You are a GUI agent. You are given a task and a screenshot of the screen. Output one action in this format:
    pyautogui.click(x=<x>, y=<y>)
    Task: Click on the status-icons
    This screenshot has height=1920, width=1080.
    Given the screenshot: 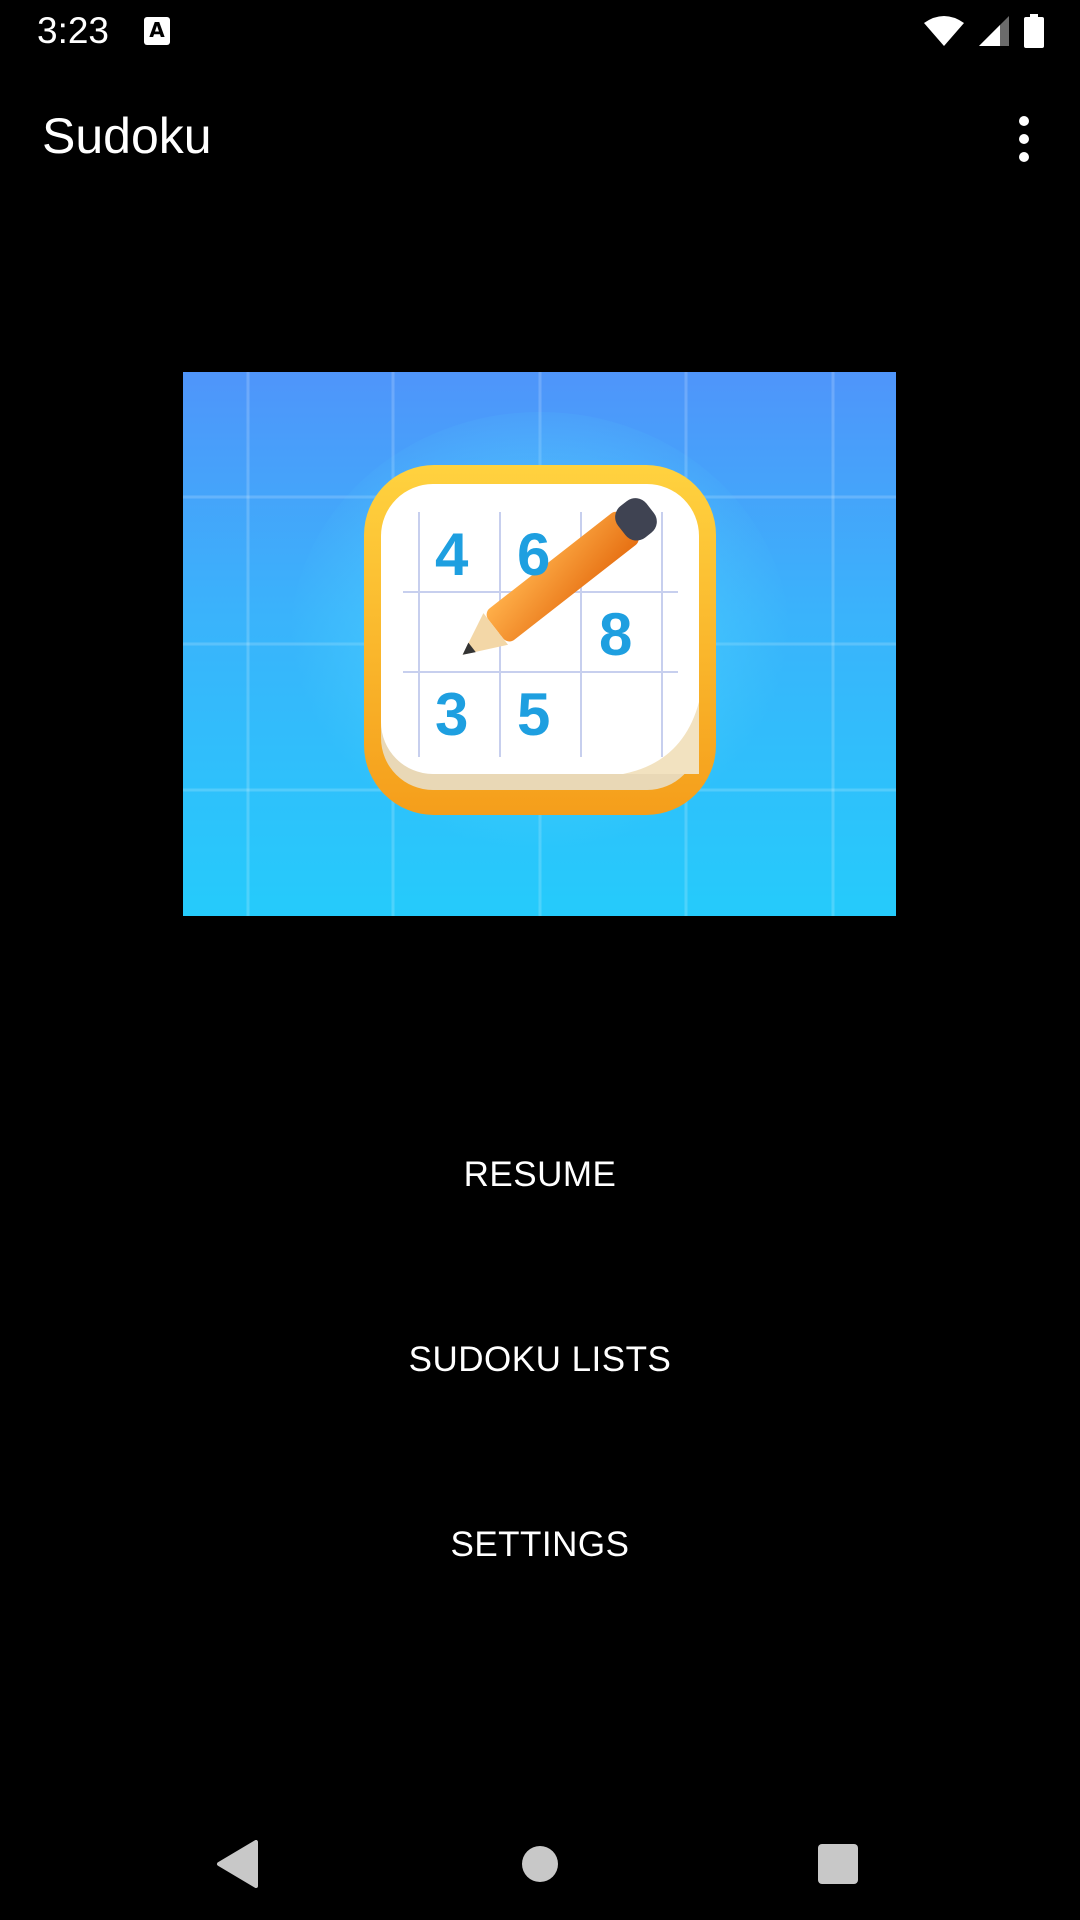 What is the action you would take?
    pyautogui.click(x=984, y=31)
    